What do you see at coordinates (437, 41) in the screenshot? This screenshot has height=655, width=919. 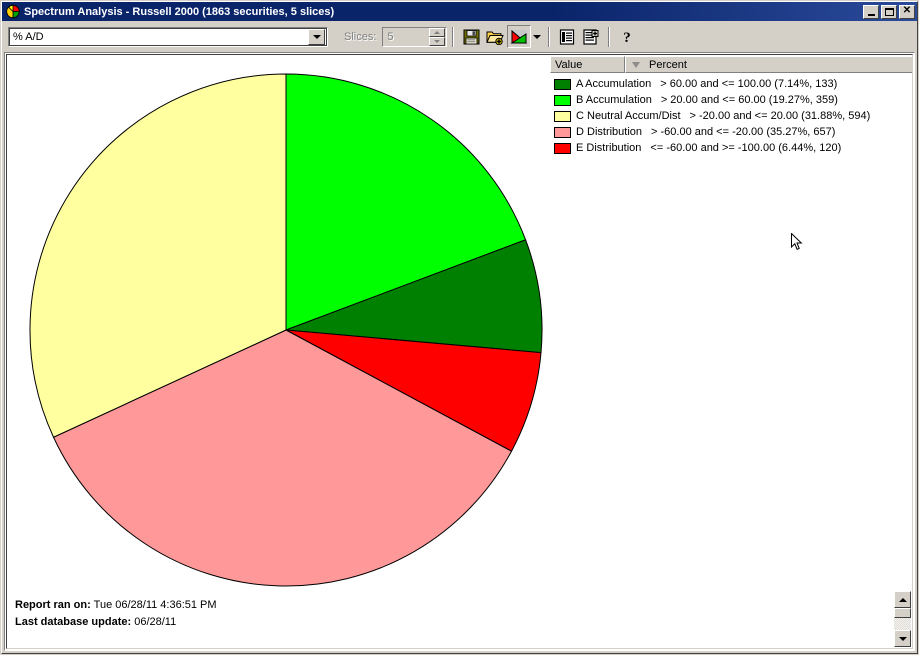 I see `slices-decrement-button` at bounding box center [437, 41].